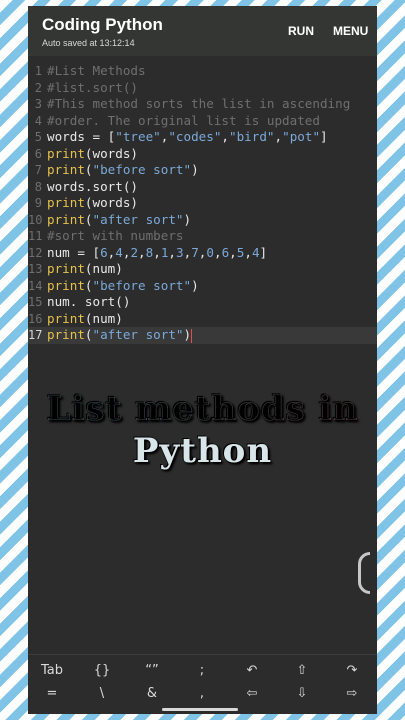 This screenshot has width=405, height=720. I want to click on code-line: 6 print(words), so click(202, 154).